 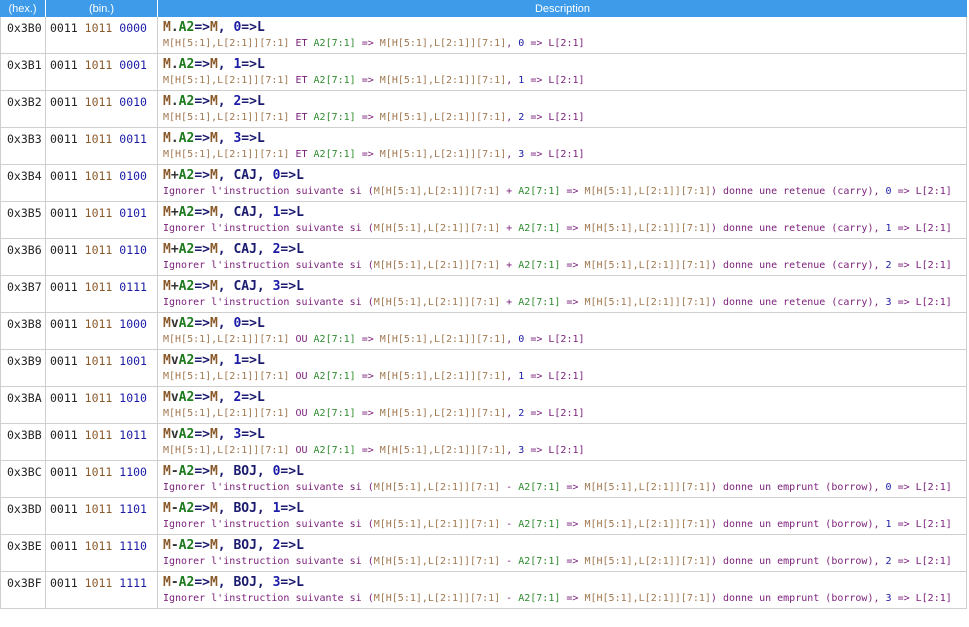 I want to click on instruction-mnemonic: M+A2=>M, CAJ, 3=>L, so click(x=564, y=287).